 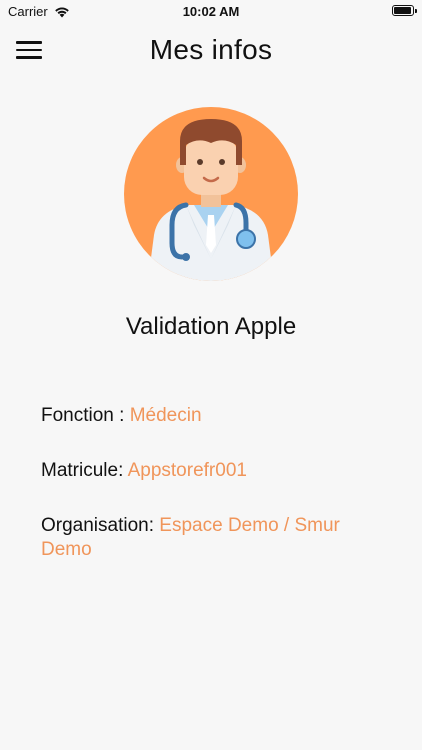 I want to click on doctor-avatar-icon, so click(x=211, y=194).